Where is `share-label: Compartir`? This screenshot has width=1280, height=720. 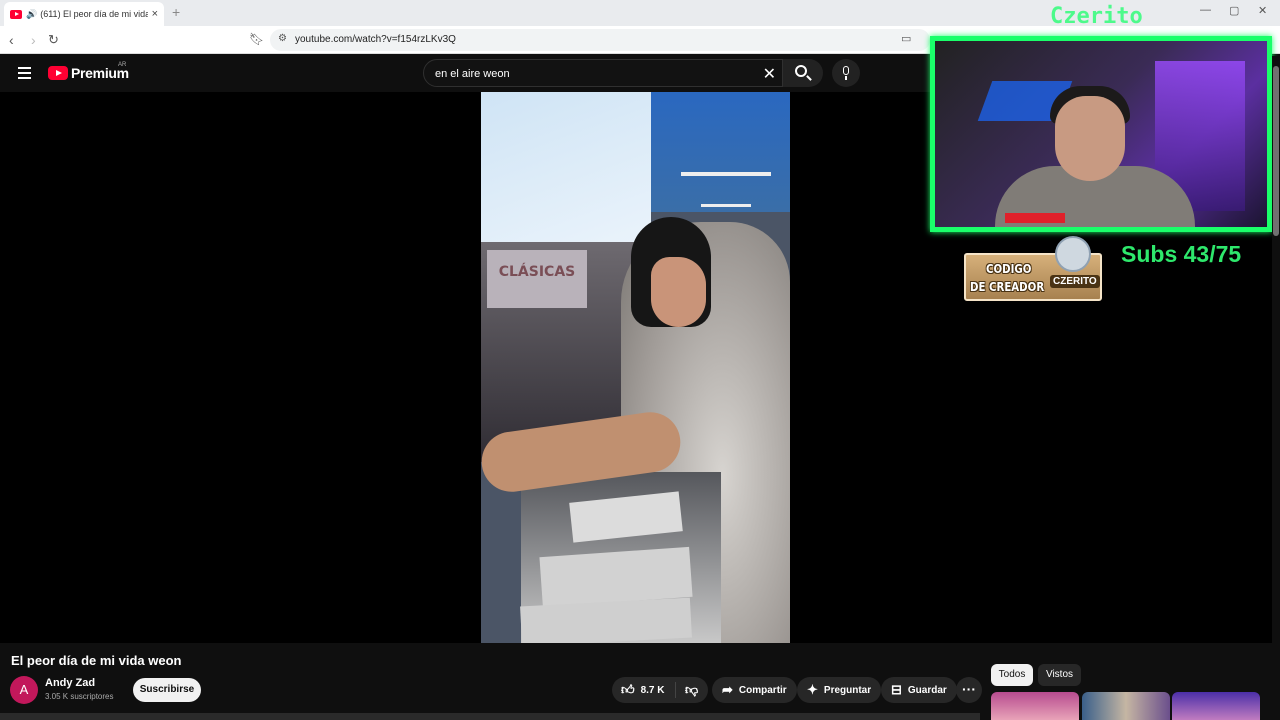
share-label: Compartir is located at coordinates (762, 690).